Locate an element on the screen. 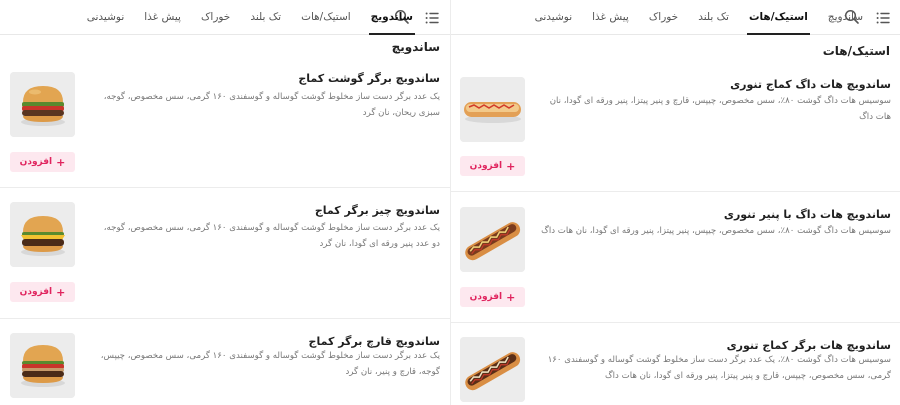 The width and height of the screenshot is (900, 405). hotdog-cheese-image is located at coordinates (492, 239).